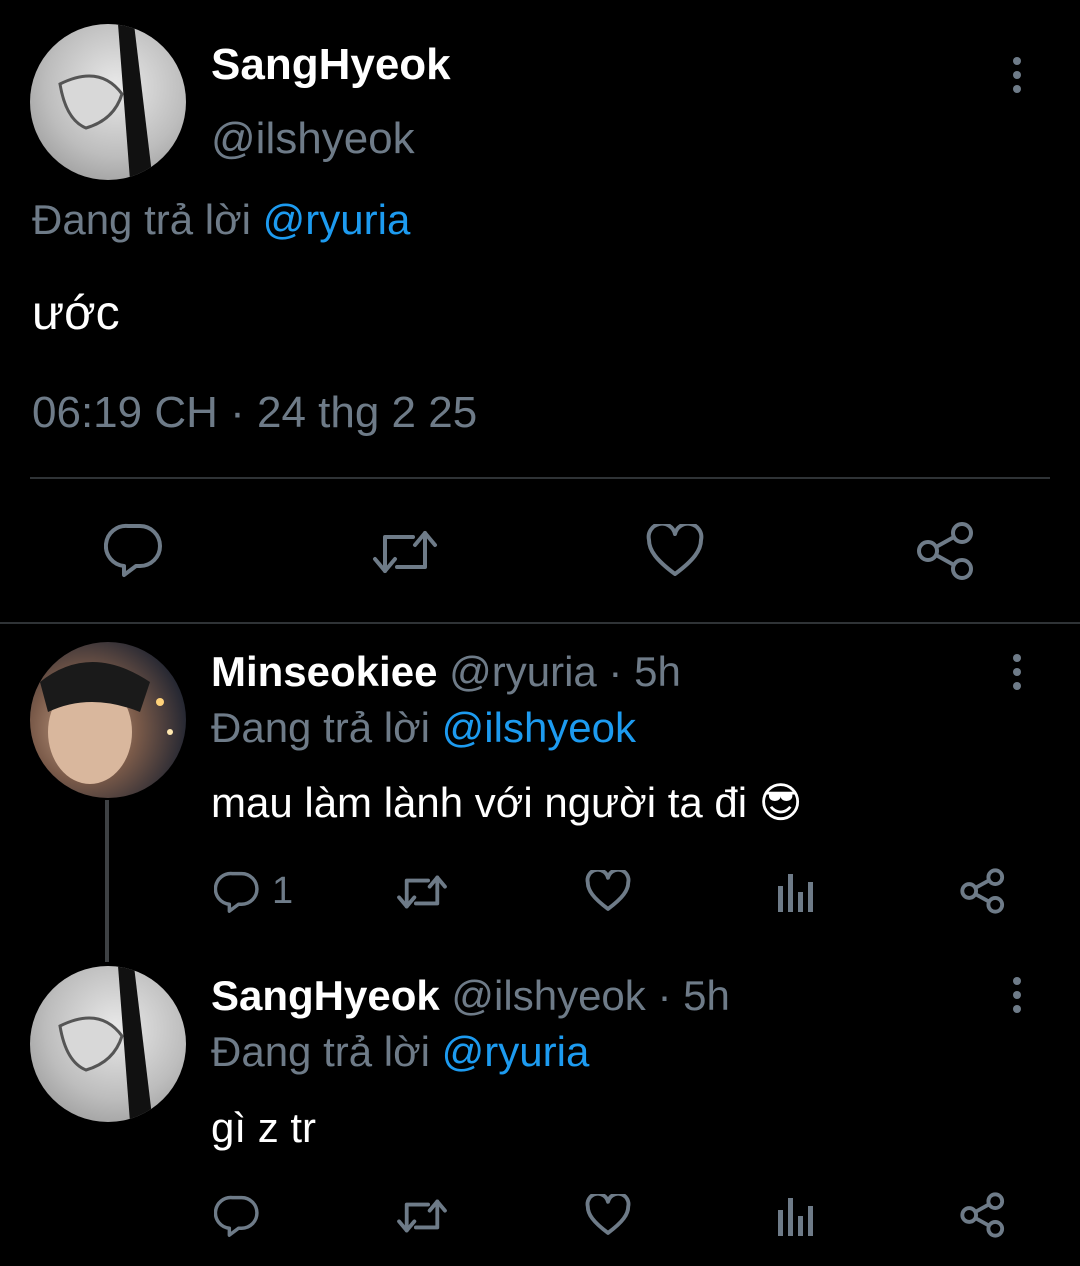 The height and width of the screenshot is (1266, 1080). I want to click on reply-author-name: Minseokiee, so click(324, 671).